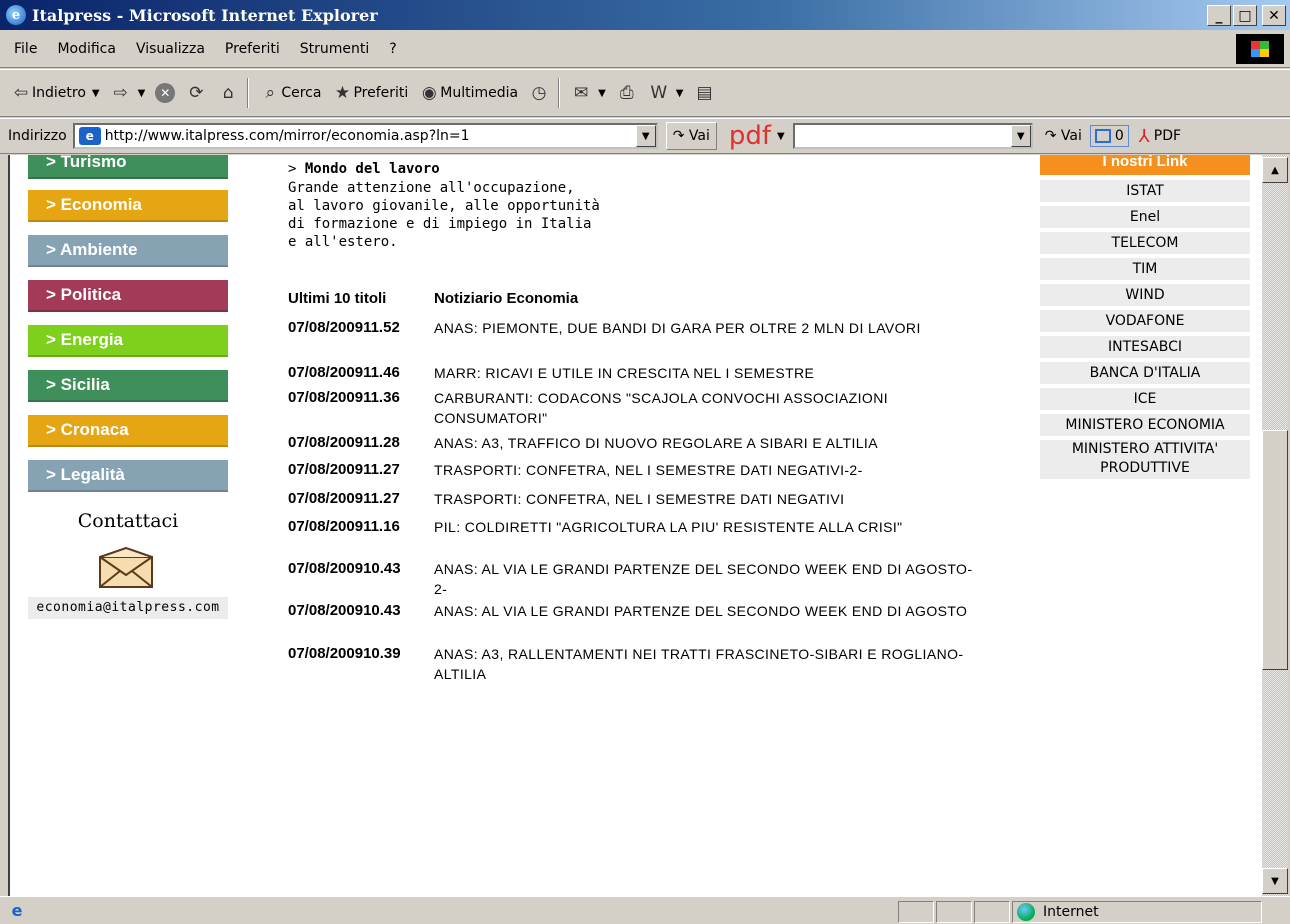 This screenshot has width=1290, height=924. Describe the element at coordinates (1275, 170) in the screenshot. I see `scroll-up-icon: ▲` at that location.